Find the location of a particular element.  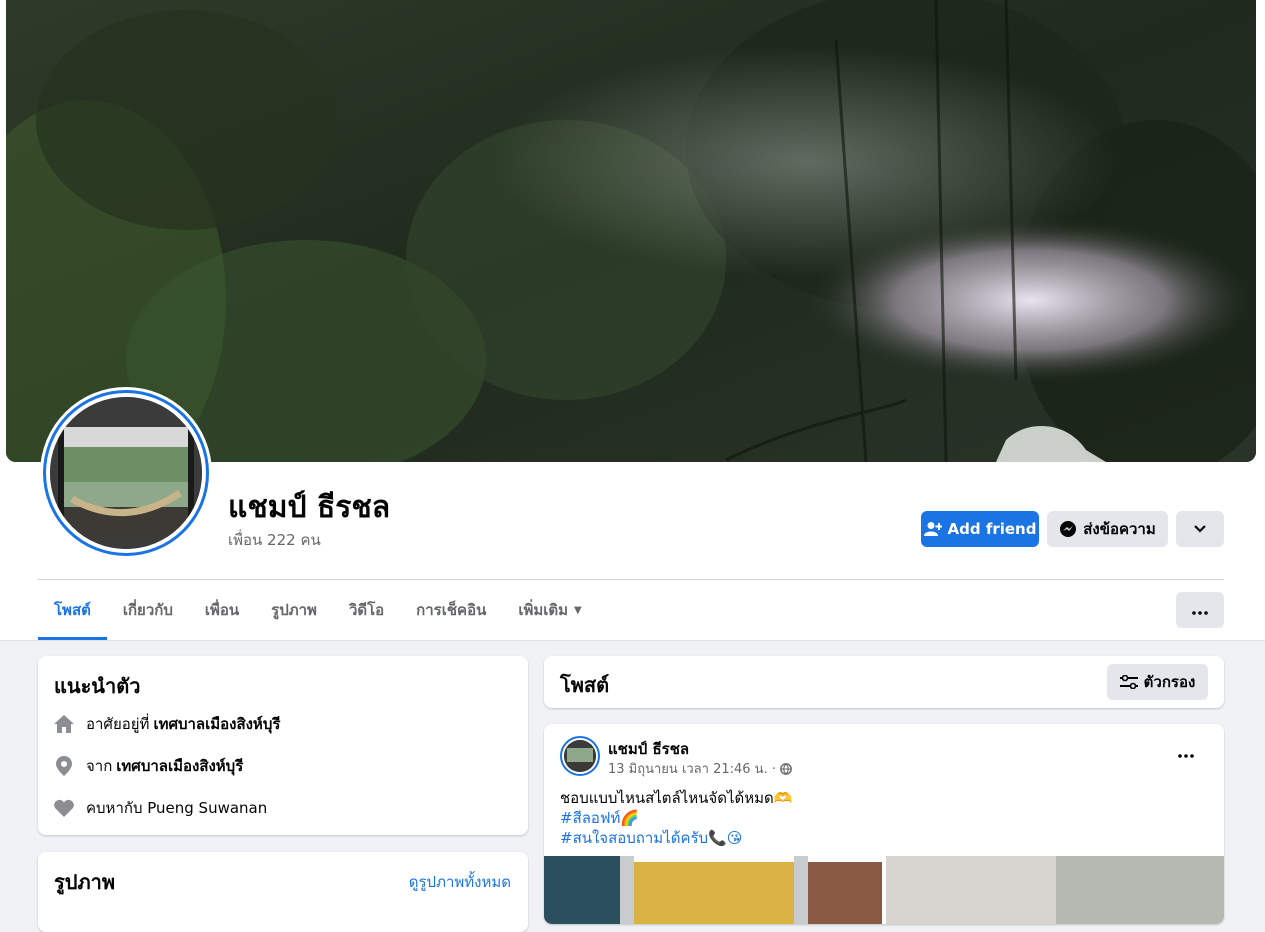

tab-label: รูปภาพ is located at coordinates (294, 610).